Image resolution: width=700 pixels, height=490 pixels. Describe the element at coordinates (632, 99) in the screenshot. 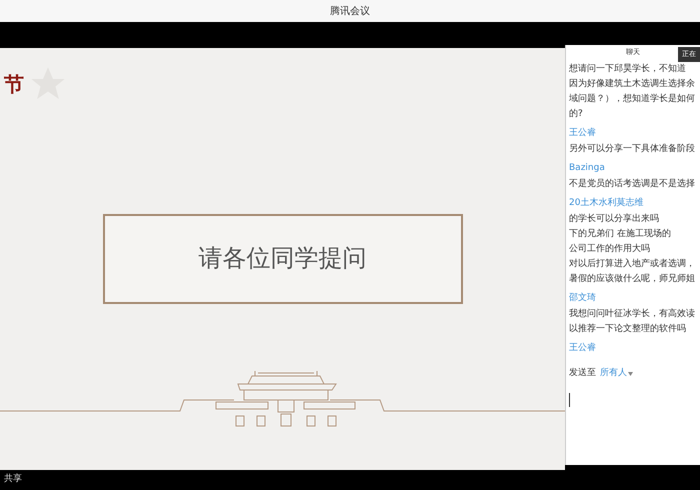

I see `chat-message: 域问题？），想知道学长是如何` at that location.